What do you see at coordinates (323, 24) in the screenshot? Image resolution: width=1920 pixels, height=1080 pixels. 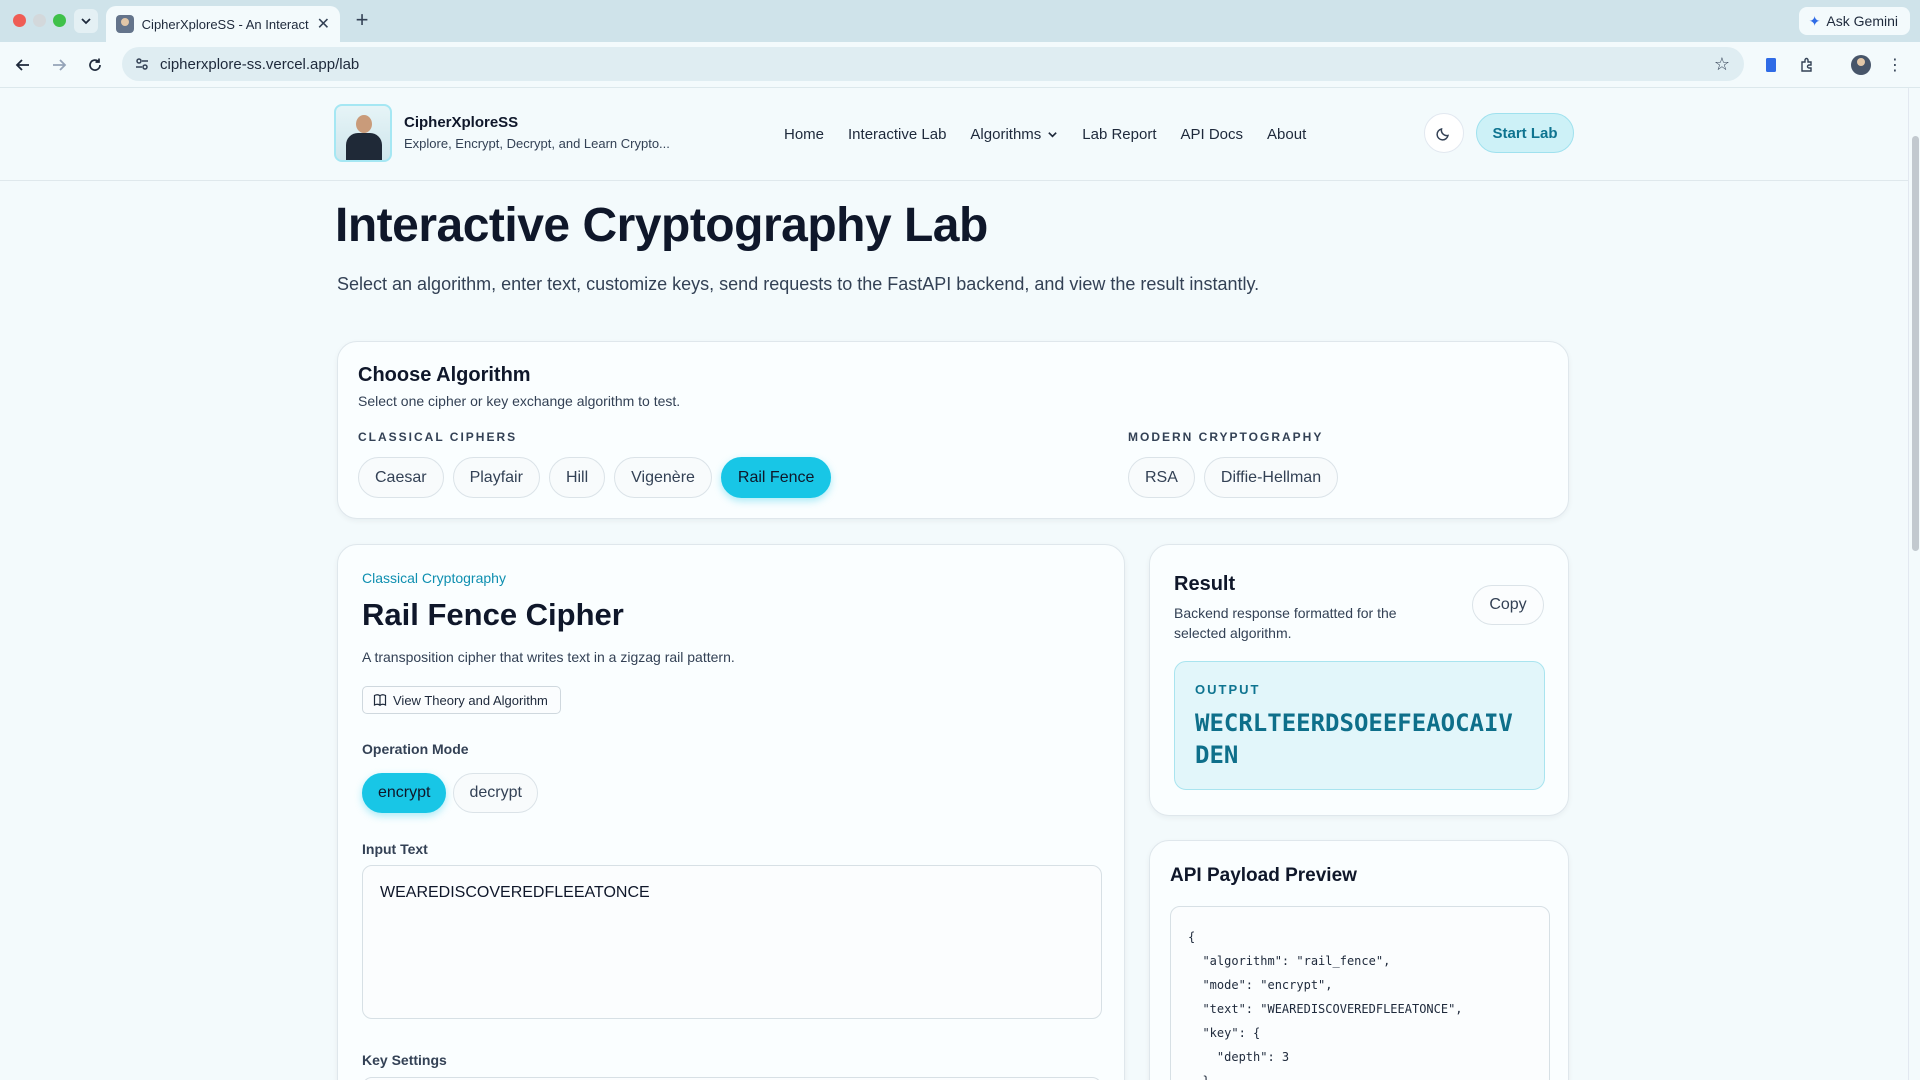 I see `close-tab-icon: ✕` at bounding box center [323, 24].